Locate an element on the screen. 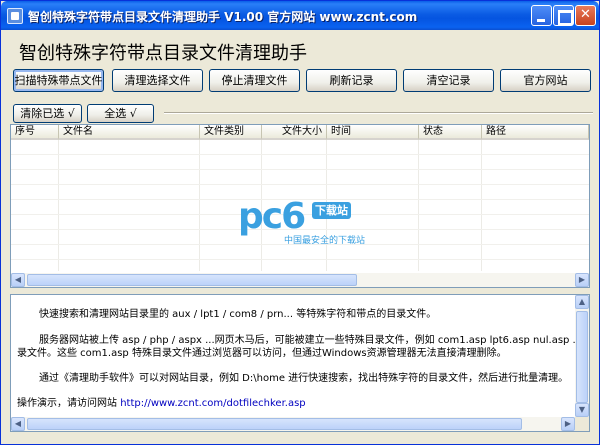  text-horizontal-scrollbar: ◀ ▶ is located at coordinates (293, 424).